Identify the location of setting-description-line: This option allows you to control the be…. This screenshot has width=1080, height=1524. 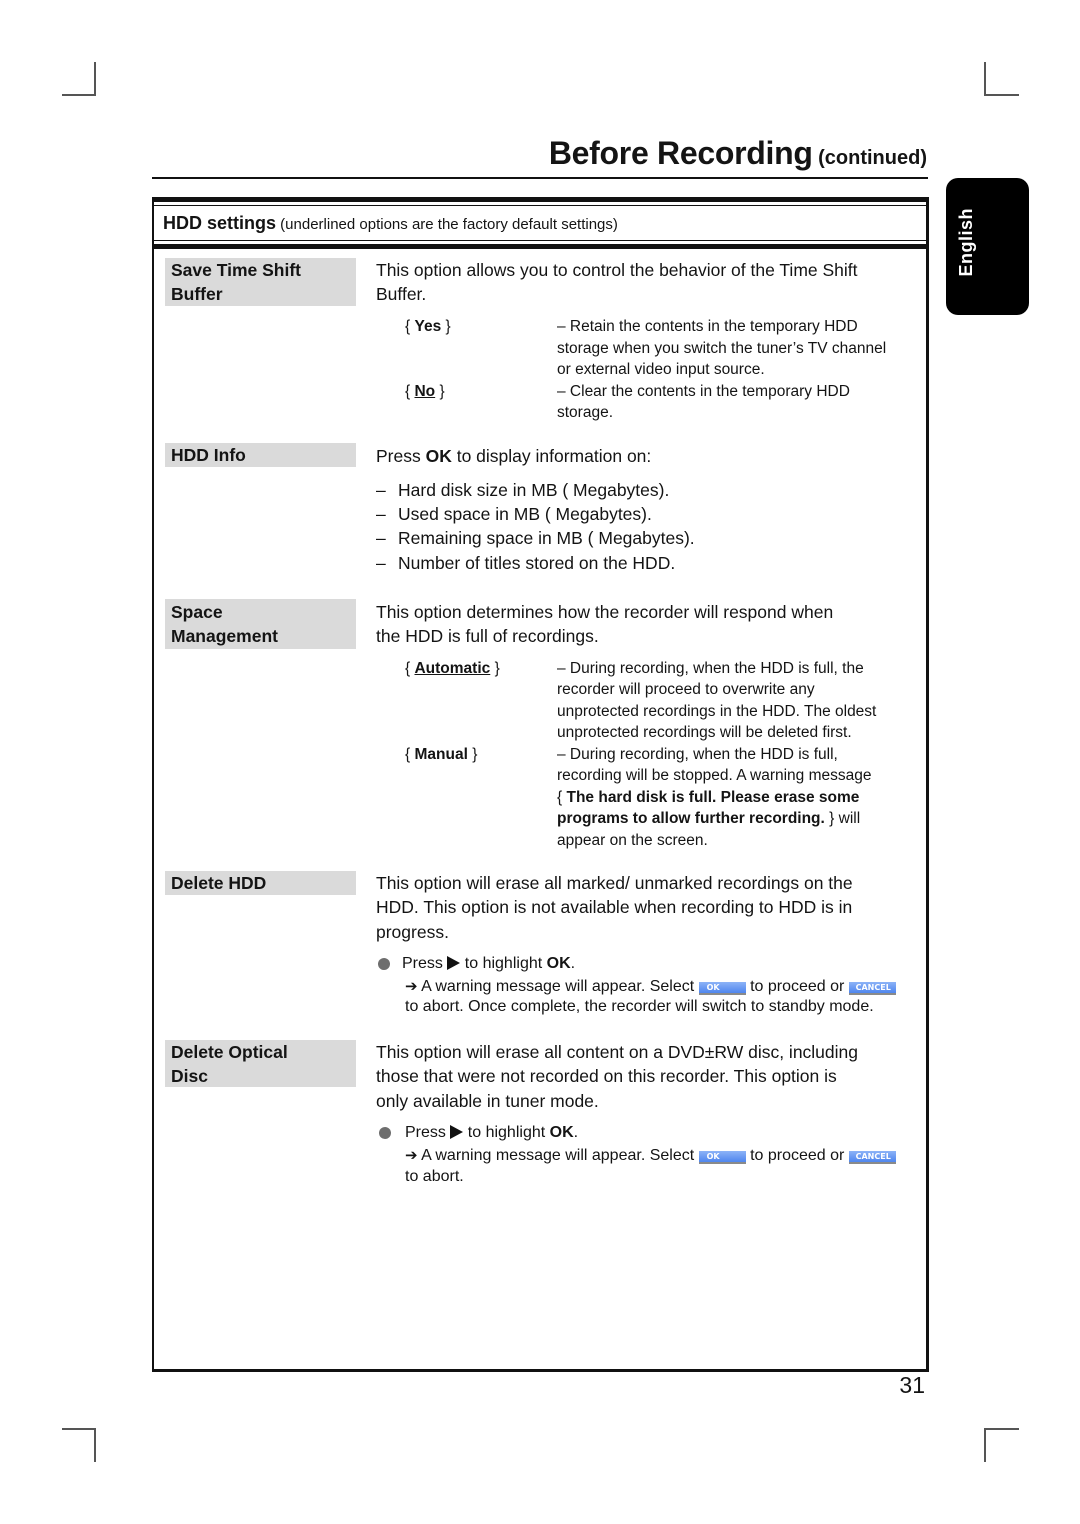
(617, 270).